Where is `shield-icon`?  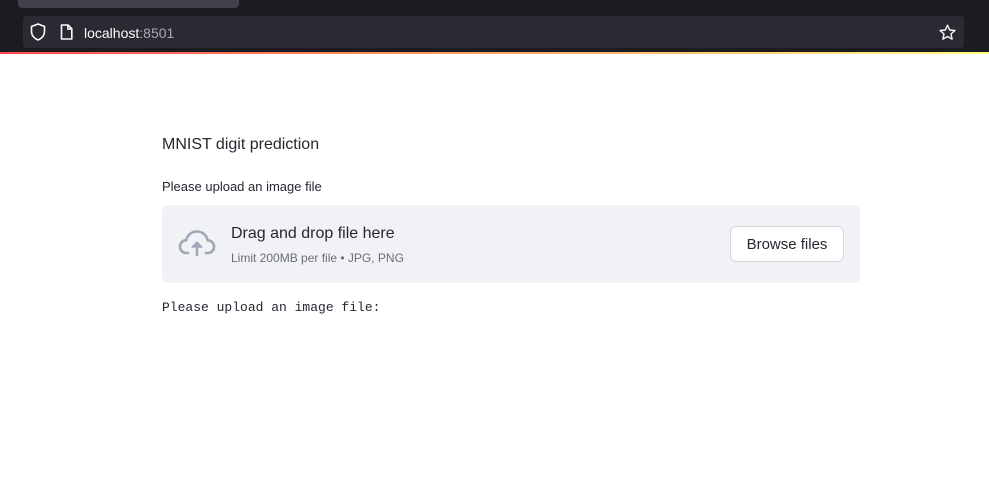
shield-icon is located at coordinates (38, 32).